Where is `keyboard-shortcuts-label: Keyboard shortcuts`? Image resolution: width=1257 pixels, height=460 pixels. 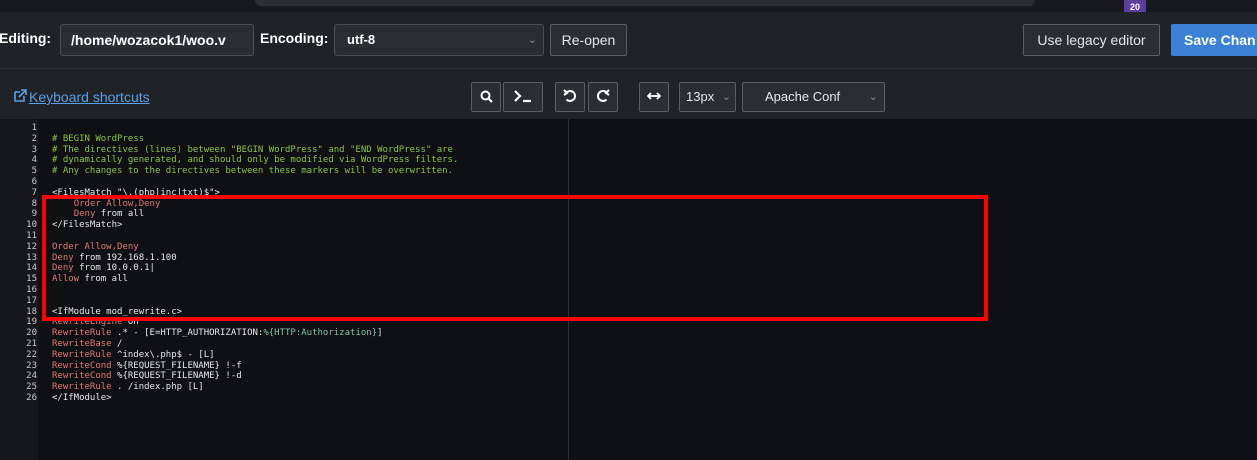 keyboard-shortcuts-label: Keyboard shortcuts is located at coordinates (89, 97).